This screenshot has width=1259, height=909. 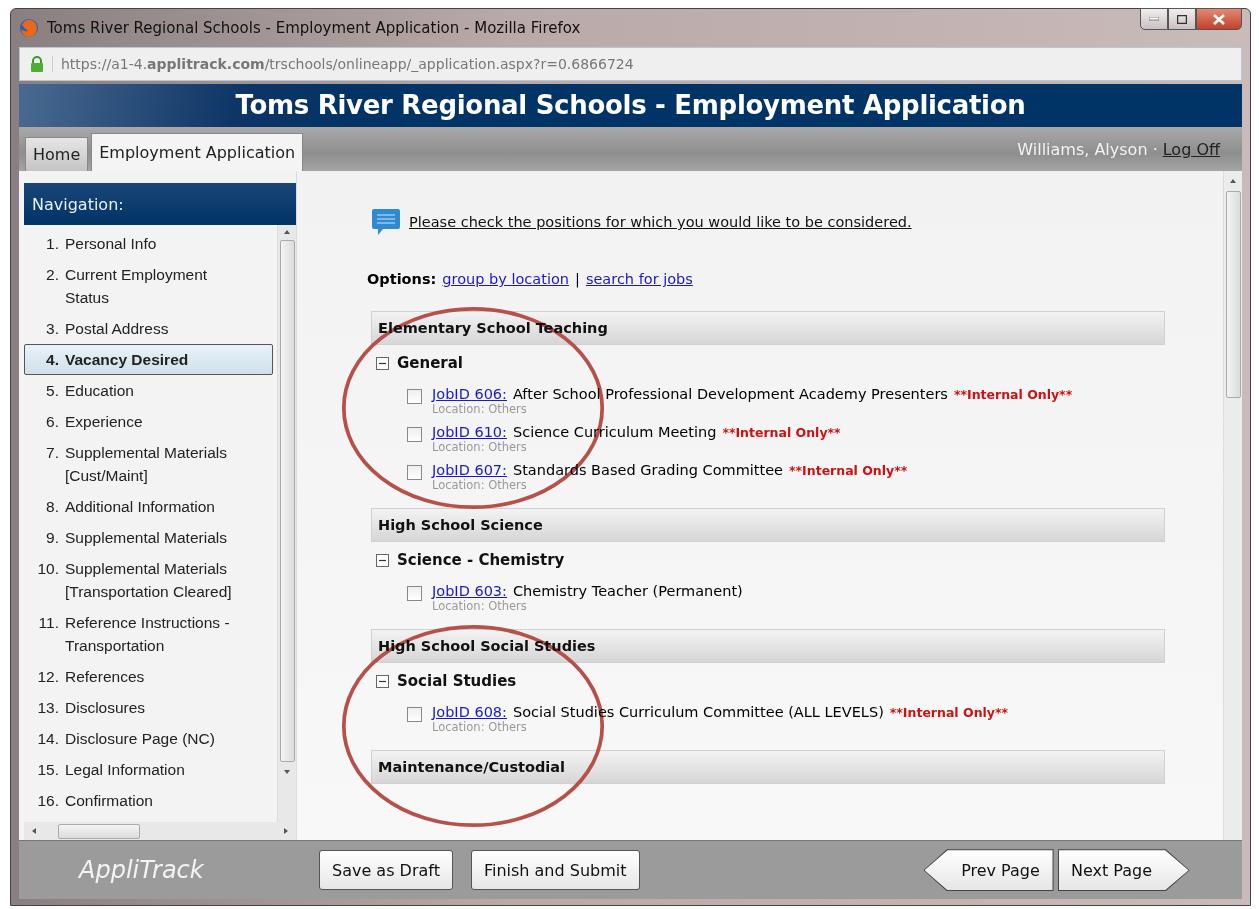 What do you see at coordinates (197, 152) in the screenshot?
I see `page-tab: Employment Application` at bounding box center [197, 152].